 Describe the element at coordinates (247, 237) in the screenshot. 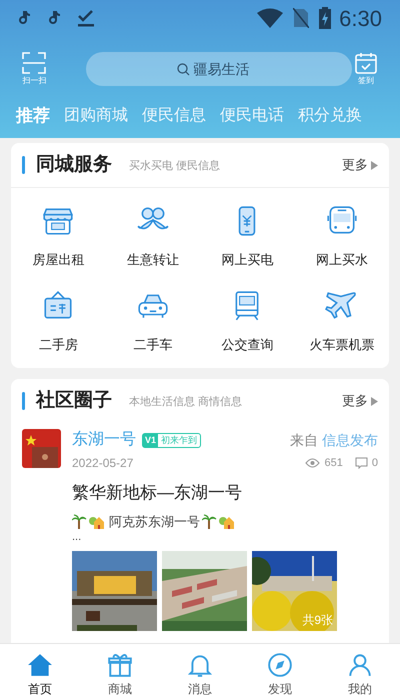

I see `service-item: 网上买电` at that location.